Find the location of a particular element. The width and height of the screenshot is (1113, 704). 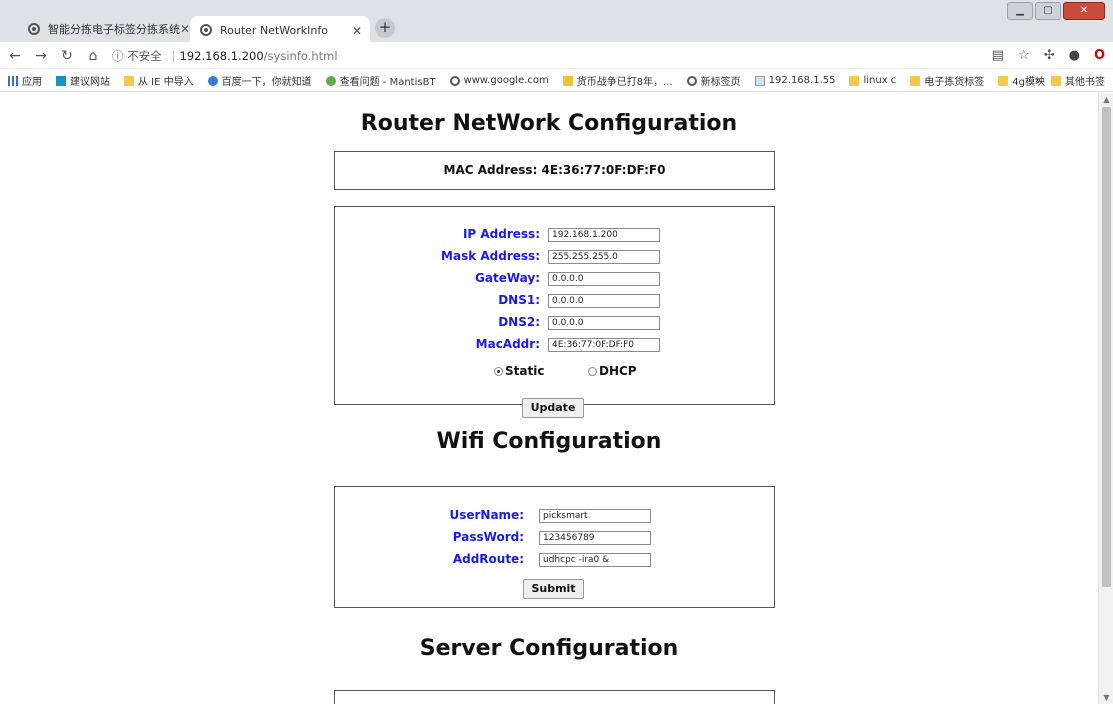

reload-icon: ↻ is located at coordinates (67, 56).